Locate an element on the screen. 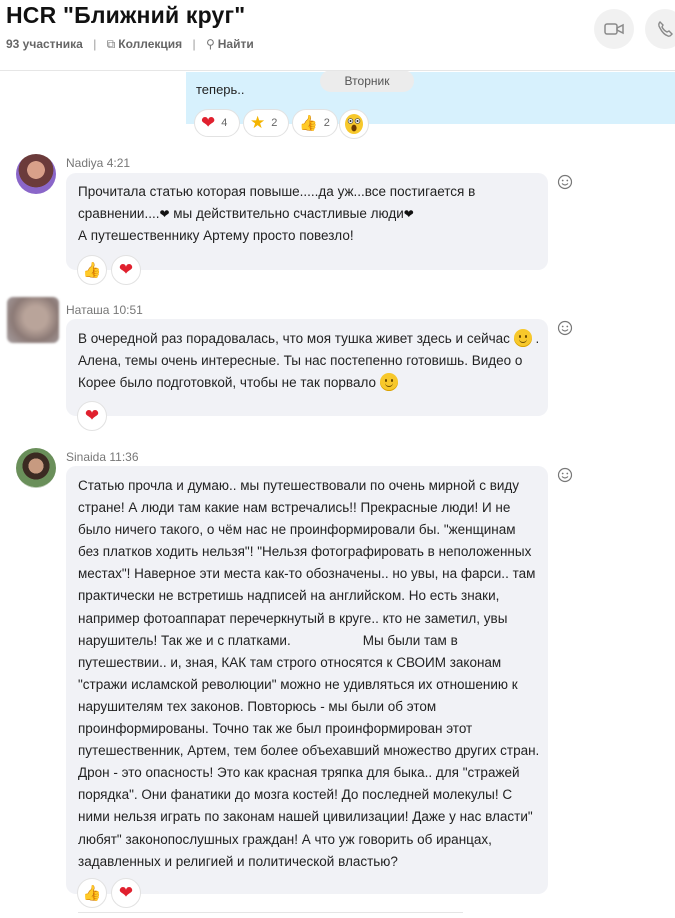  chat-meta: 93 участника | ⧉ Коллекция | ⚲ Найти is located at coordinates (130, 44).